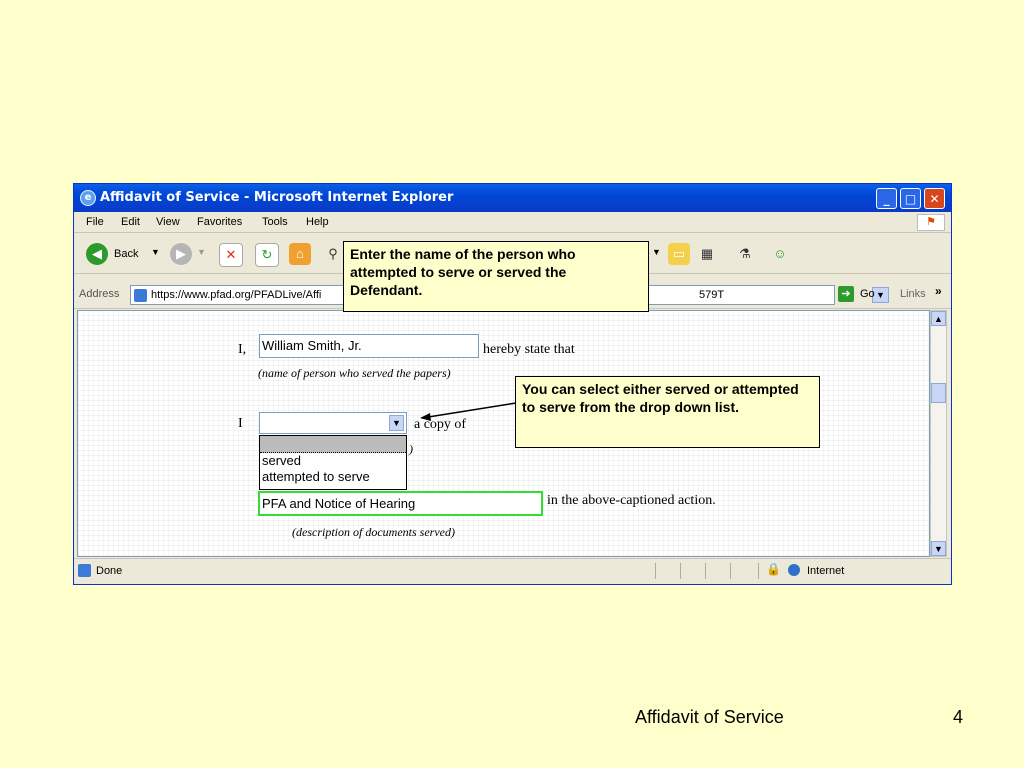 This screenshot has height=768, width=1024. Describe the element at coordinates (155, 252) in the screenshot. I see `back-dropdown-icon: ▼` at that location.